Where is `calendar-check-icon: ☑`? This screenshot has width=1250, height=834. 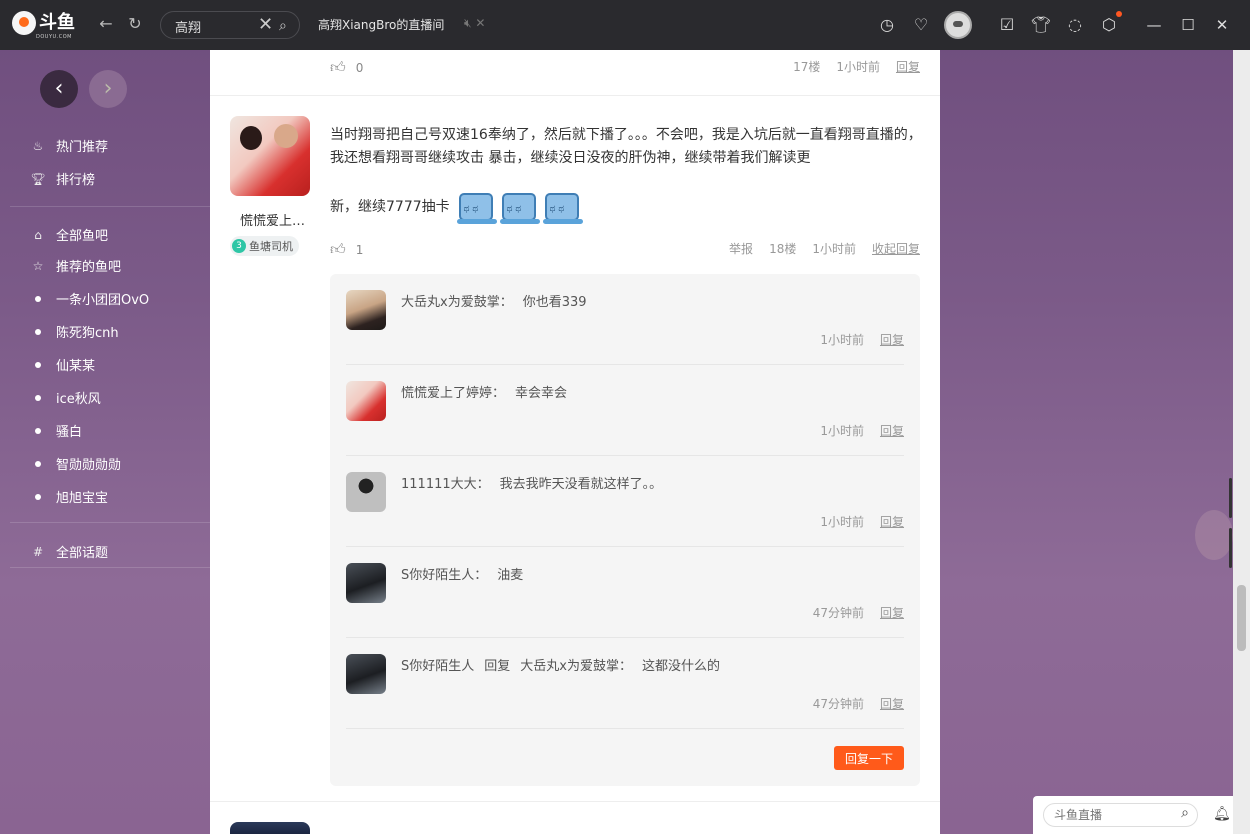
calendar-check-icon: ☑ is located at coordinates (1007, 25).